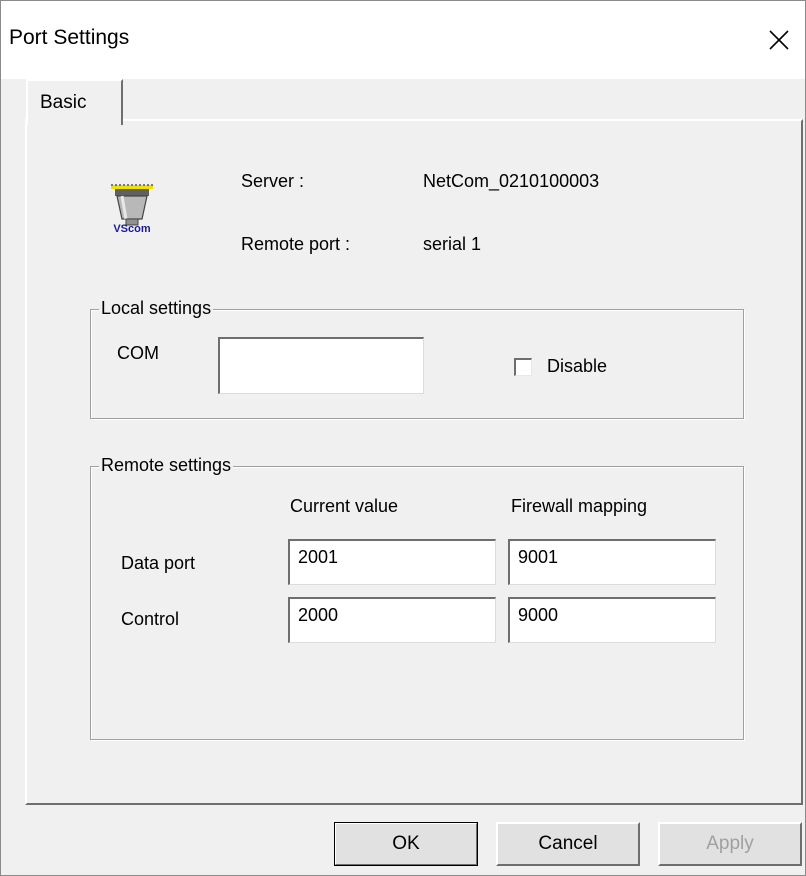  What do you see at coordinates (579, 506) in the screenshot?
I see `column-firewall-mapping-header: Firewall mapping` at bounding box center [579, 506].